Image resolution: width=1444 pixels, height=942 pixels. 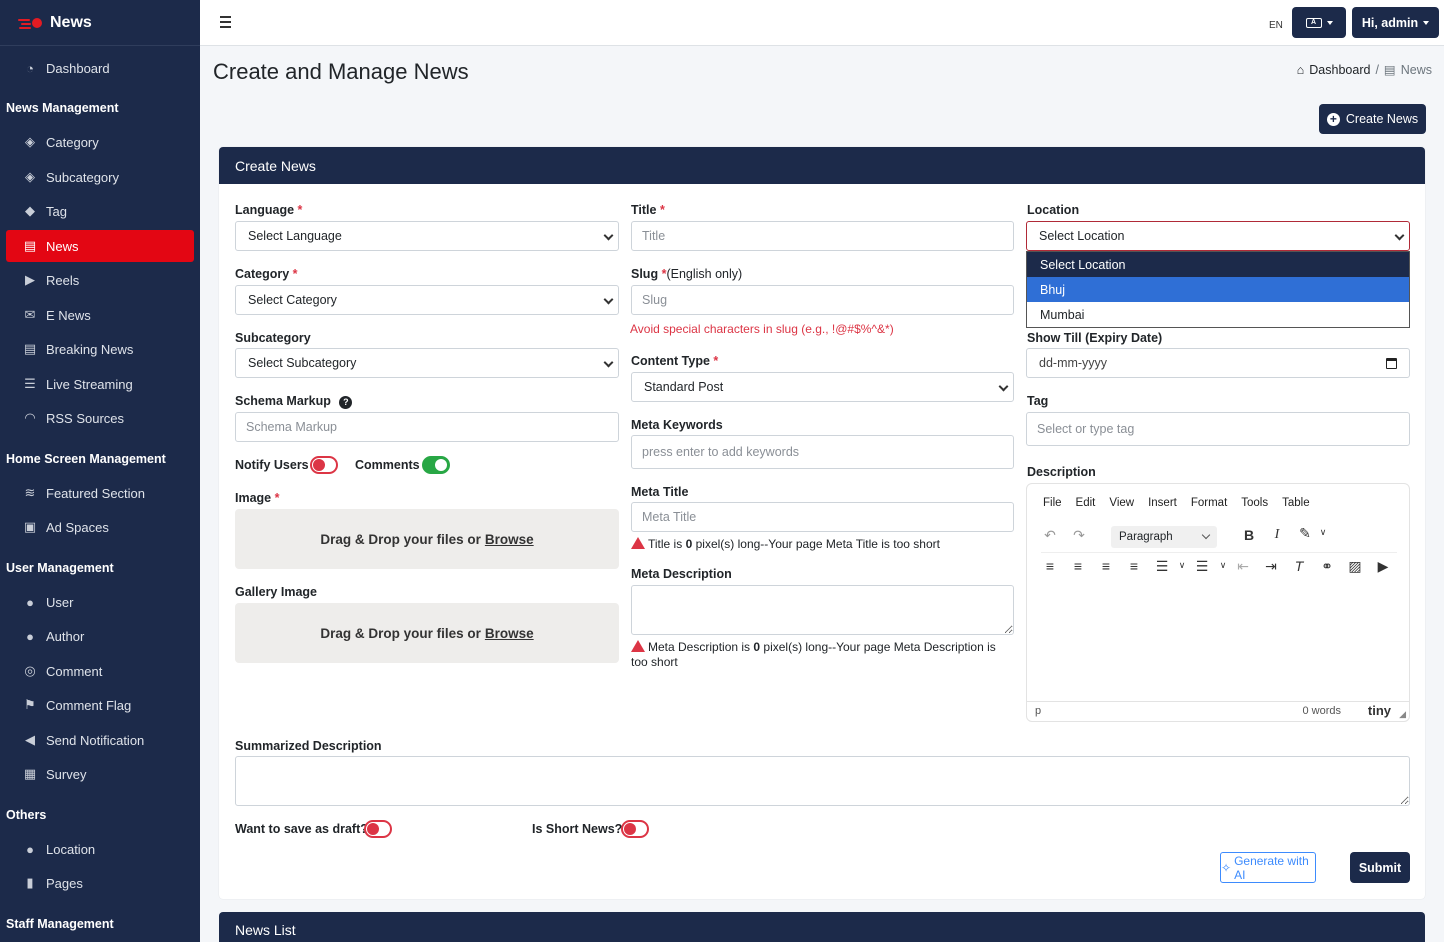 What do you see at coordinates (1299, 566) in the screenshot?
I see `clear-format-icon: T` at bounding box center [1299, 566].